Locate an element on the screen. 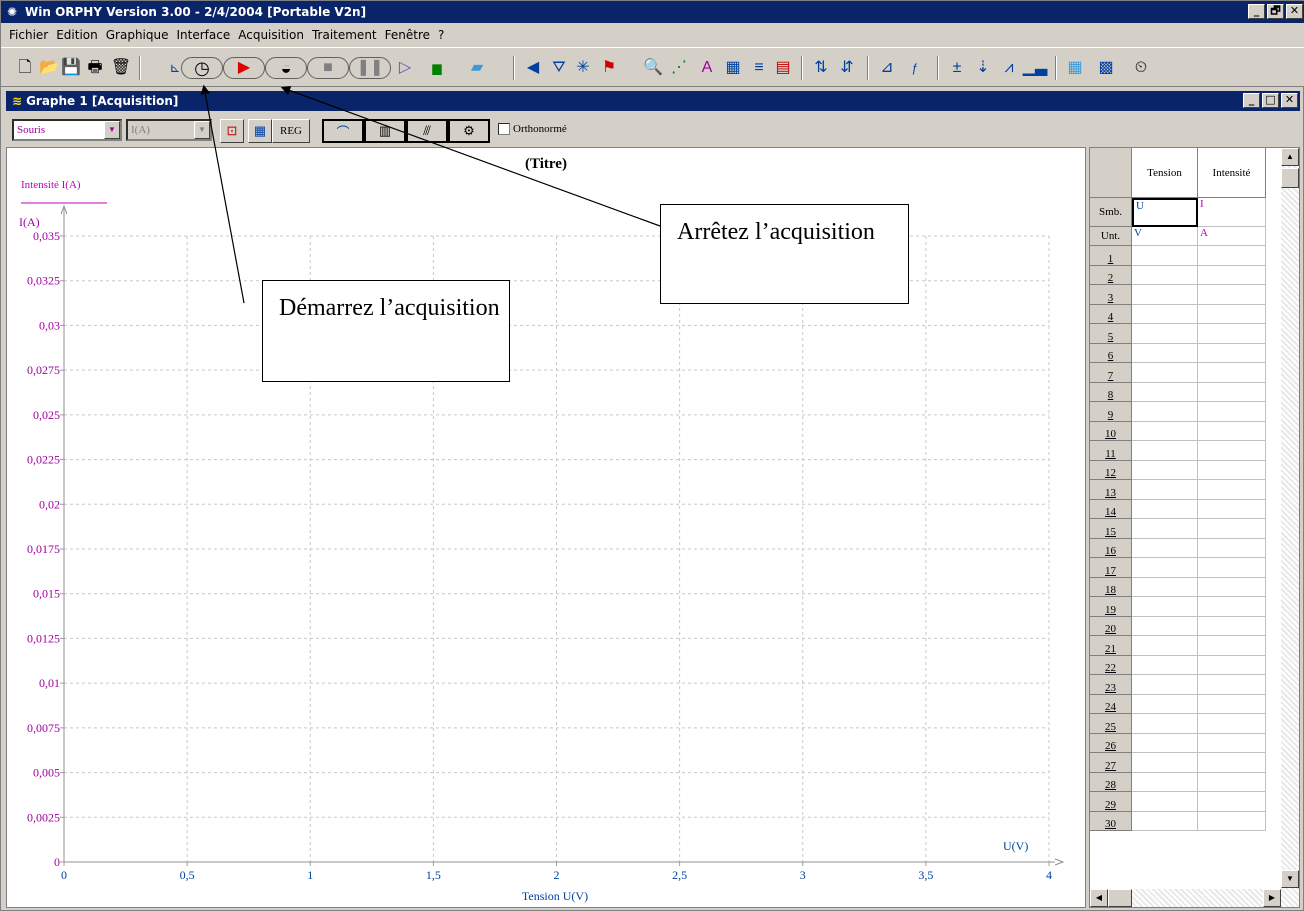 Image resolution: width=1304 pixels, height=911 pixels. integrate-icon: ⇵ is located at coordinates (847, 68).